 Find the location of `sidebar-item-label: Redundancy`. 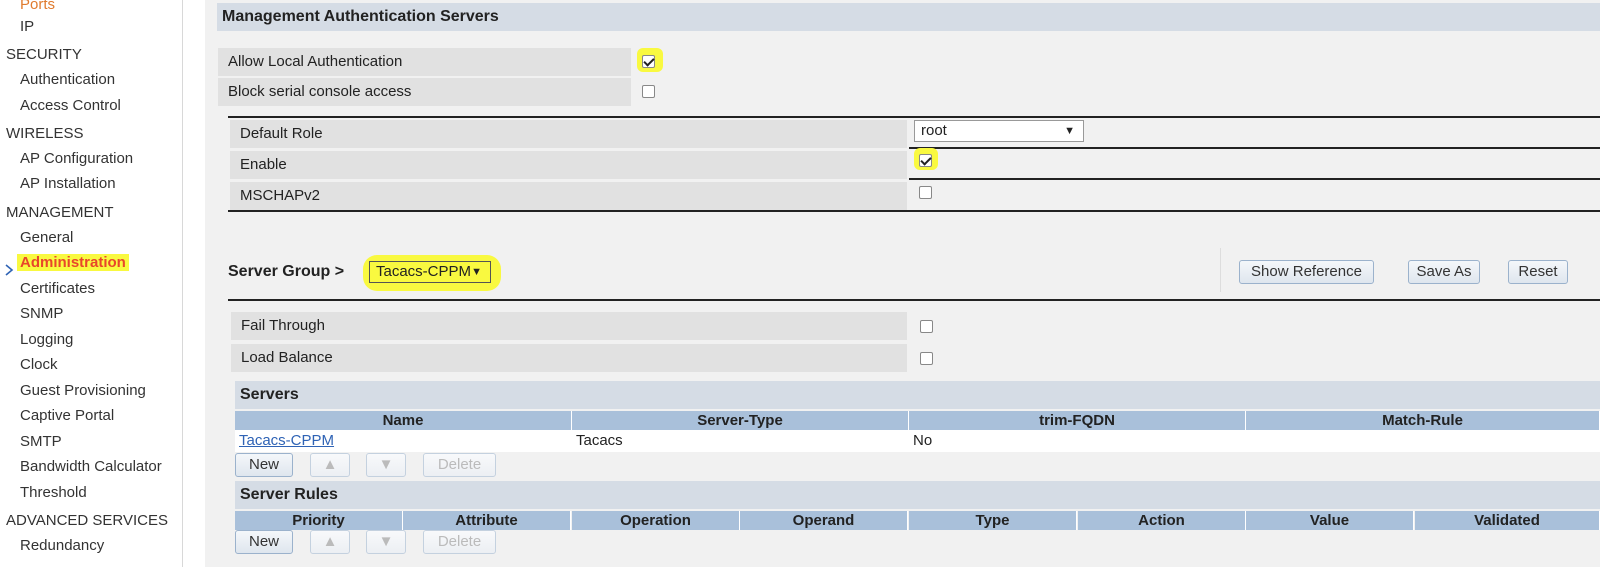

sidebar-item-label: Redundancy is located at coordinates (62, 545).